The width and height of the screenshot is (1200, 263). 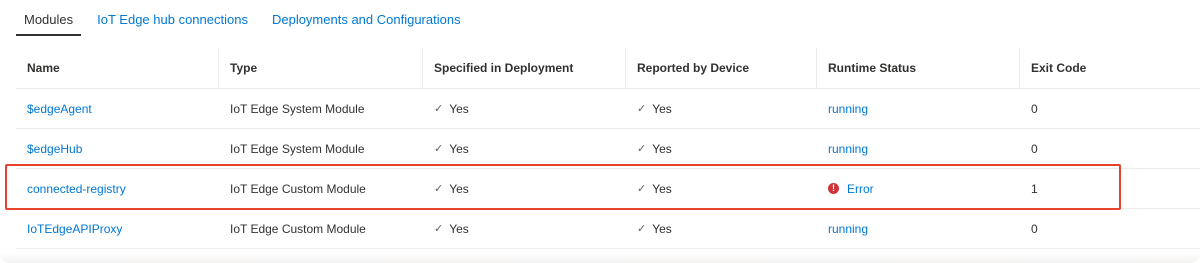 I want to click on column-header-name: Name, so click(x=117, y=68).